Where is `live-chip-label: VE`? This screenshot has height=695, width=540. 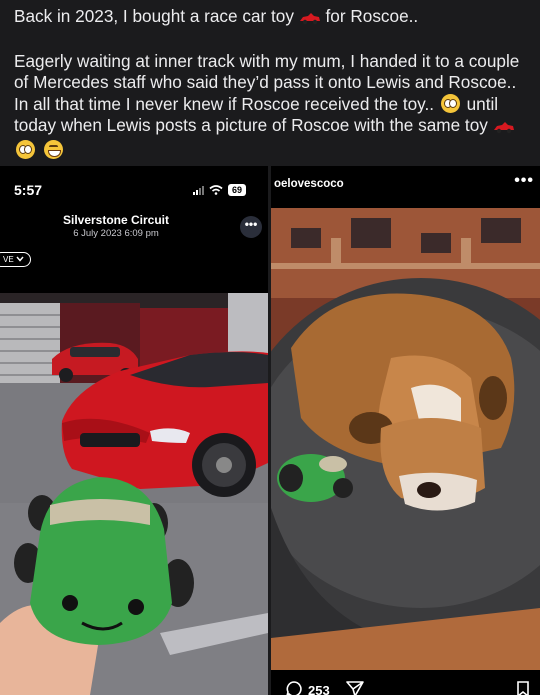 live-chip-label: VE is located at coordinates (8, 259).